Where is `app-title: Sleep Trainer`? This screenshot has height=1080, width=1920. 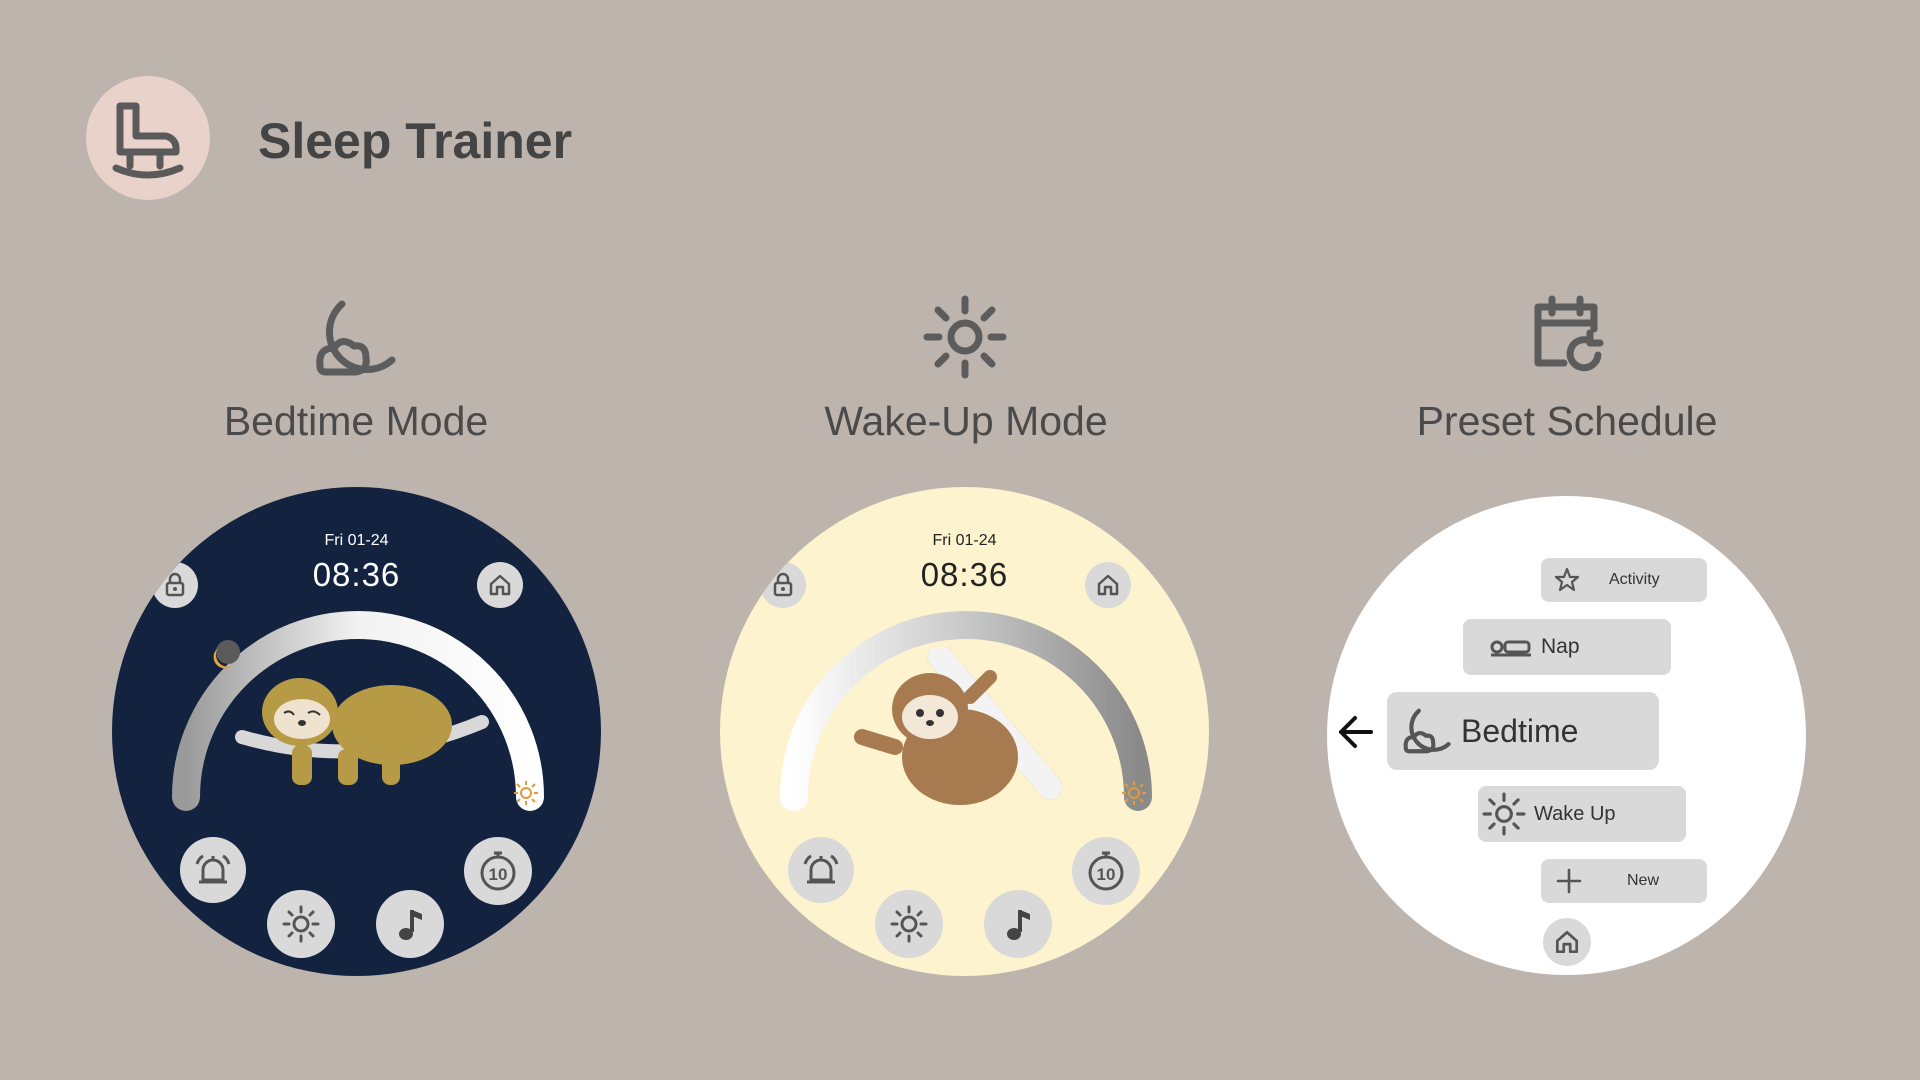 app-title: Sleep Trainer is located at coordinates (415, 141).